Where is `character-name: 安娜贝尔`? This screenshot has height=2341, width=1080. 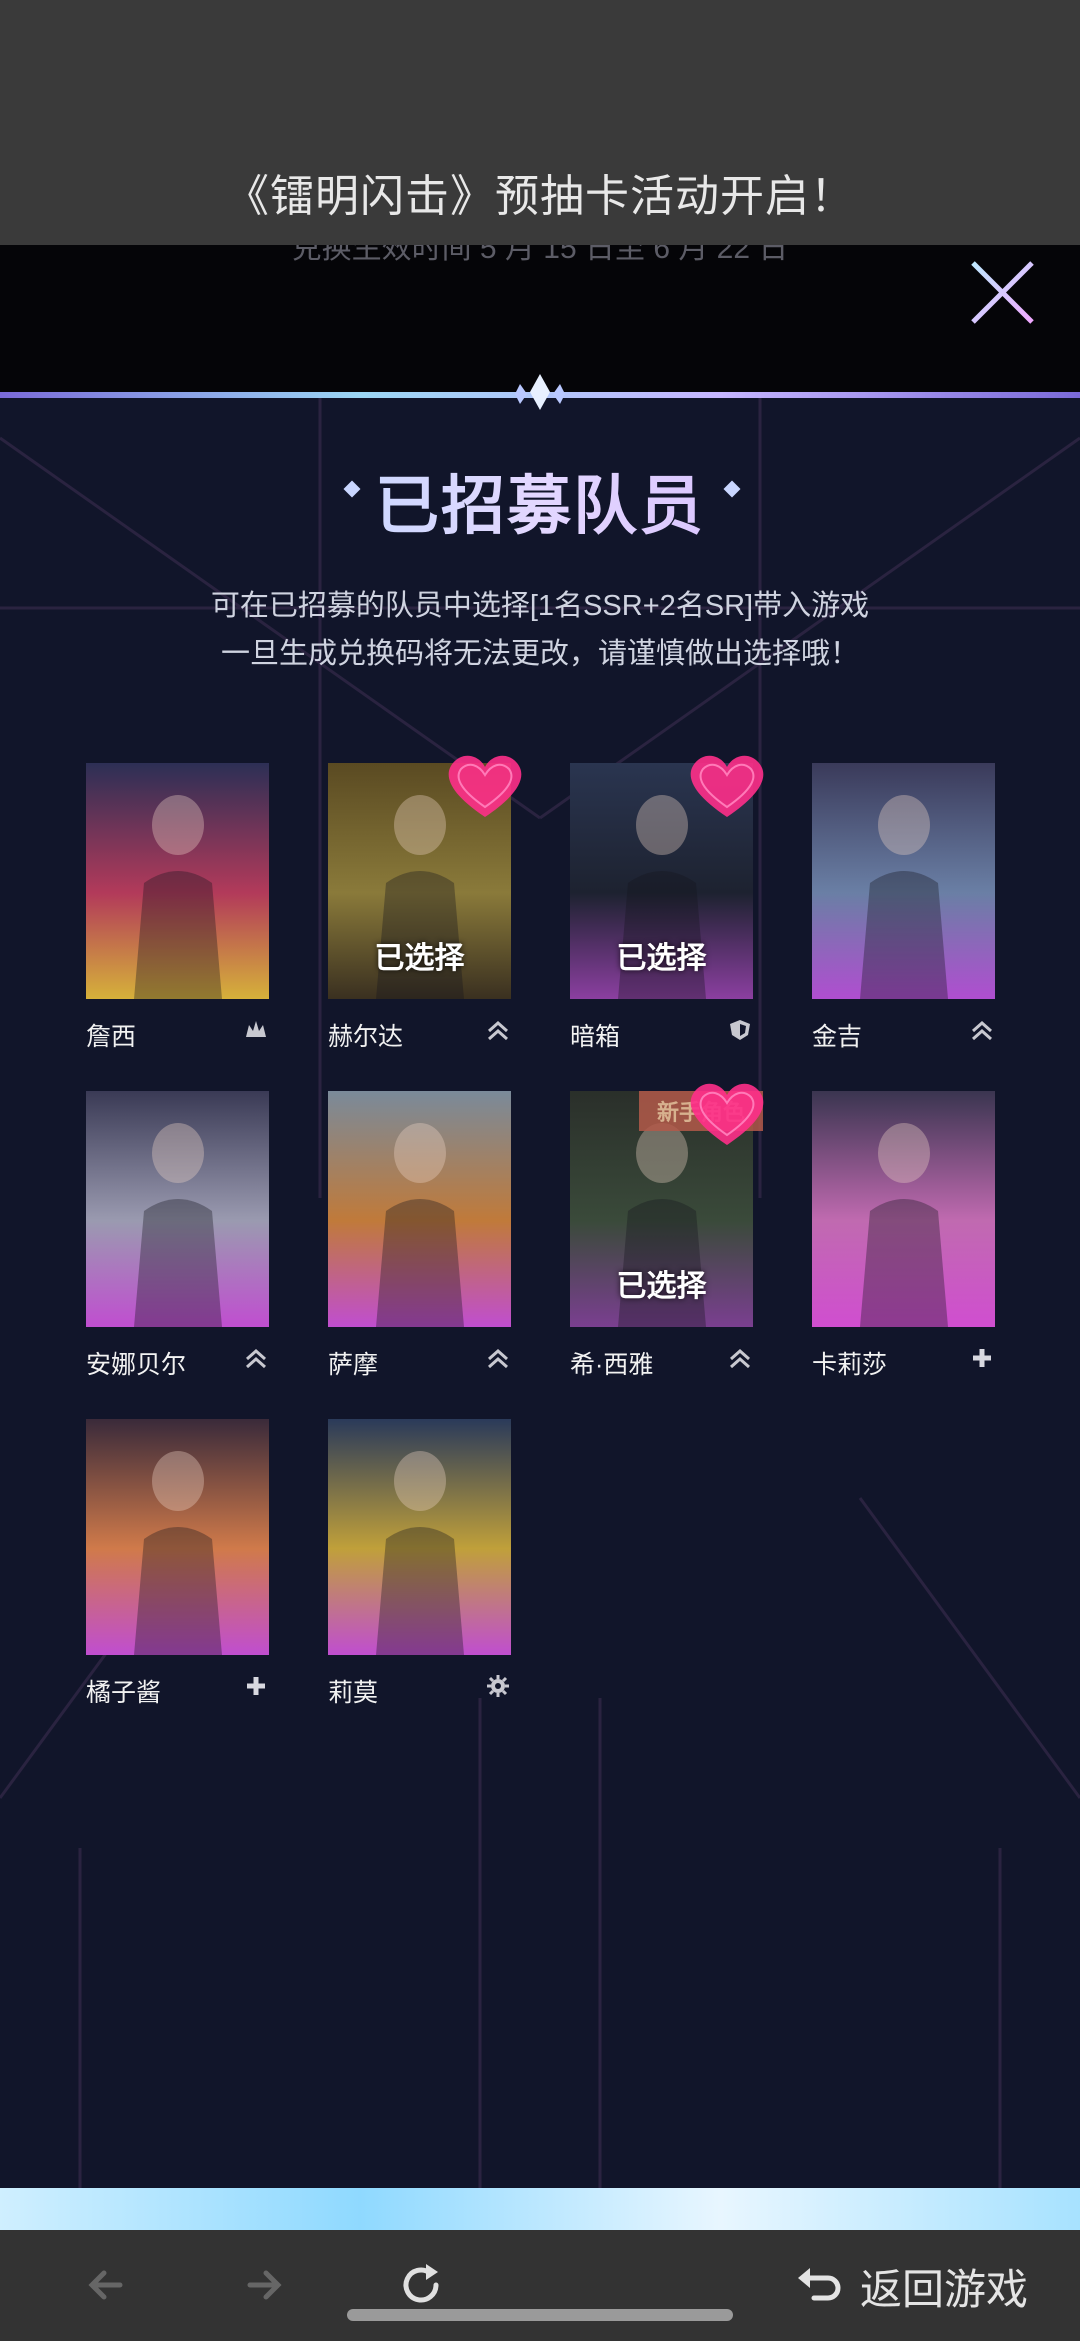 character-name: 安娜贝尔 is located at coordinates (136, 1365).